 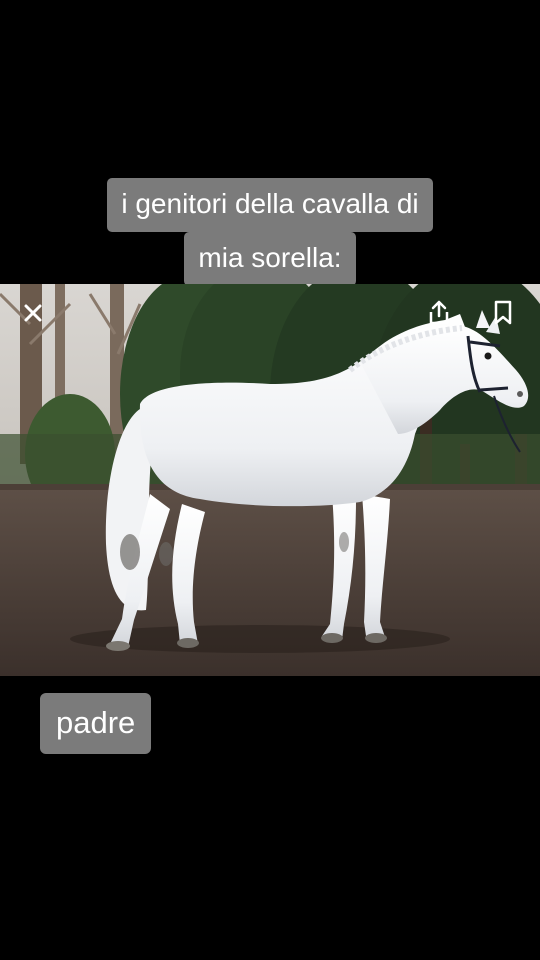 I want to click on bookmark-button, so click(x=503, y=313).